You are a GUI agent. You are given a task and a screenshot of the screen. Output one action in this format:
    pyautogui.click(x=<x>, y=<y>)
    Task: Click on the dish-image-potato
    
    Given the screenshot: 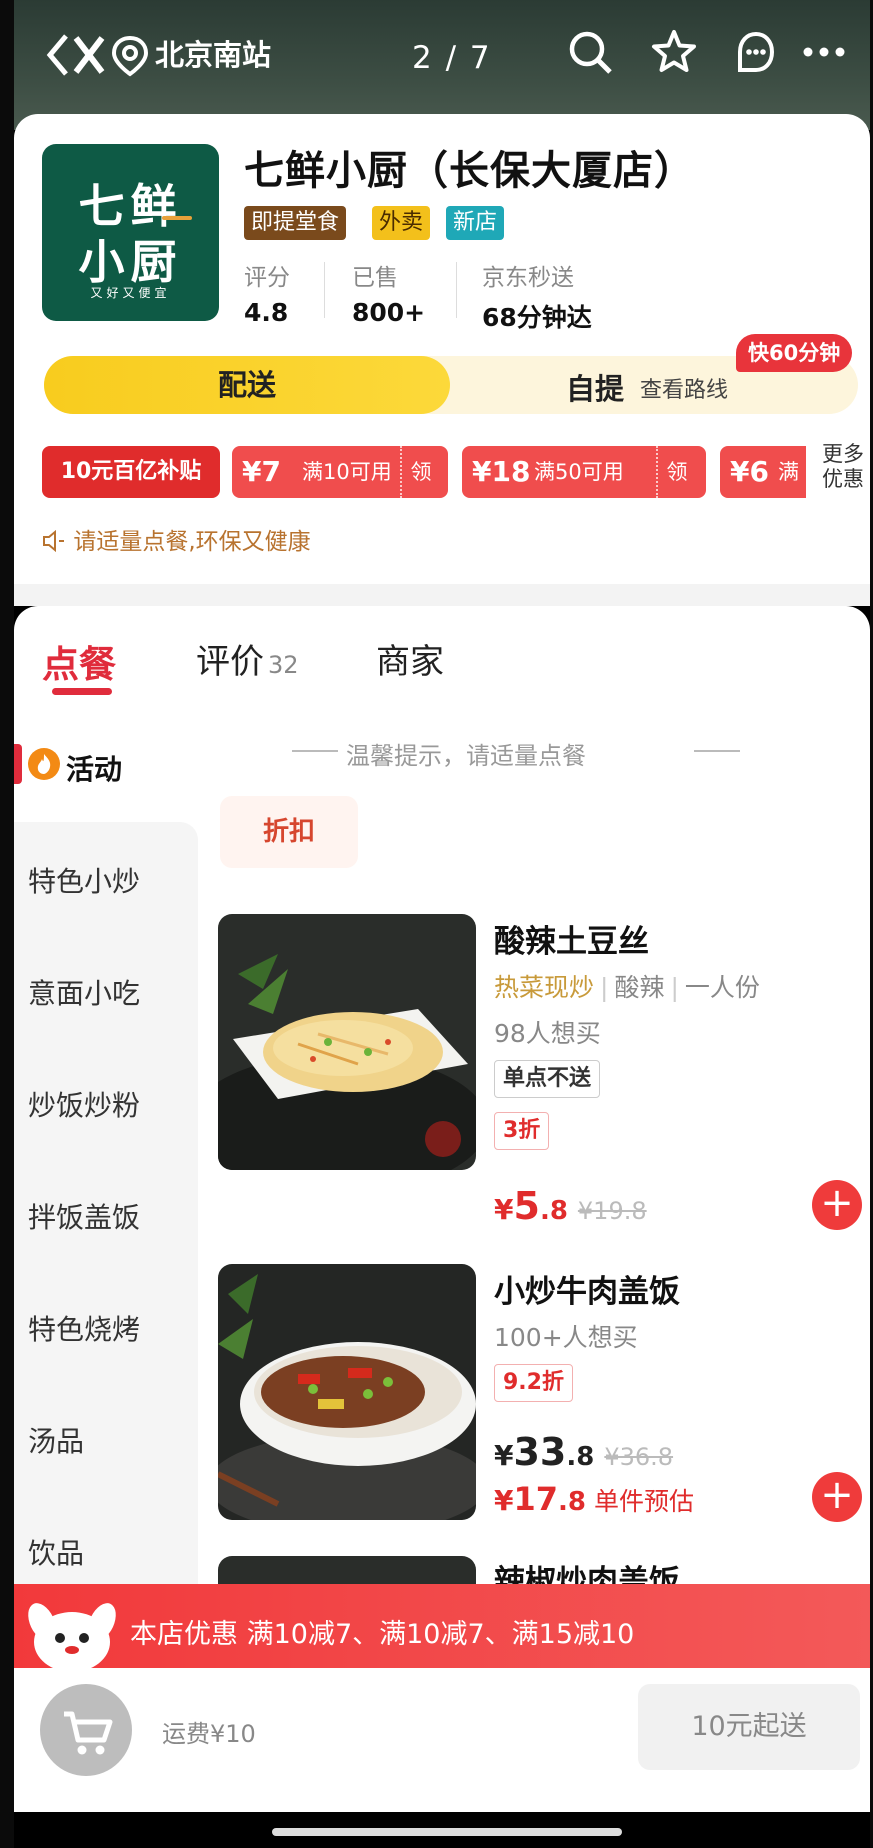 What is the action you would take?
    pyautogui.click(x=347, y=1042)
    